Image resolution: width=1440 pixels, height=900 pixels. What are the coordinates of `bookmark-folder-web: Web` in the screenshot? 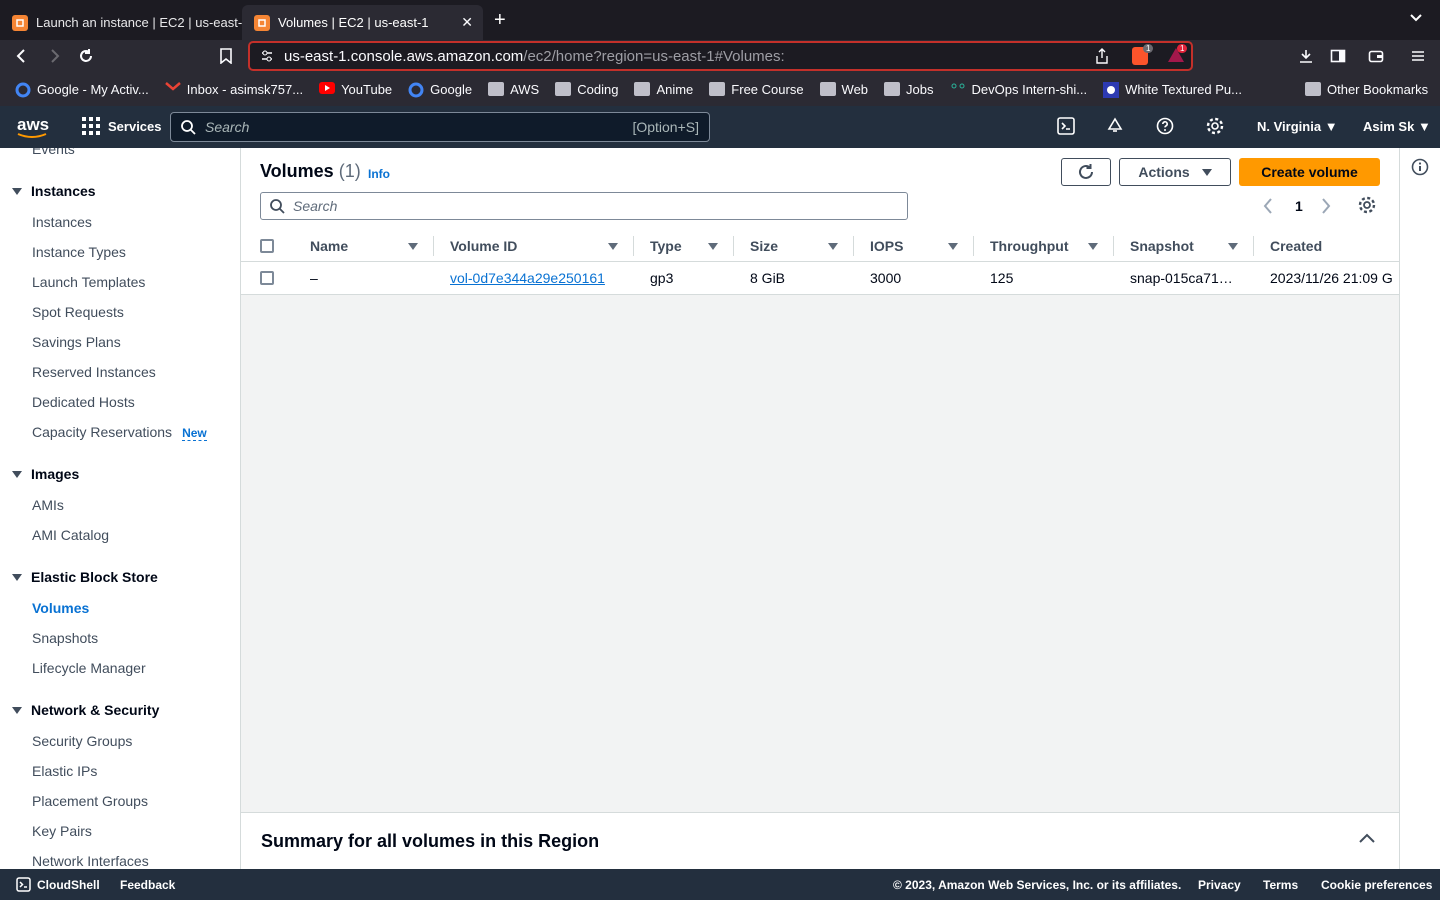 It's located at (843, 89).